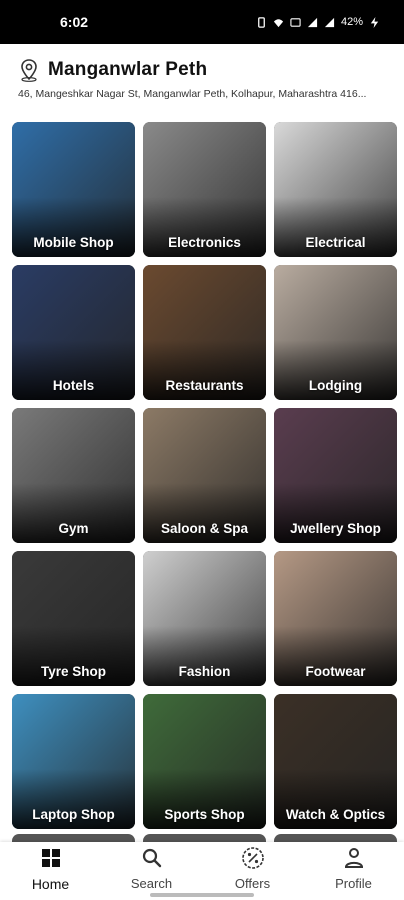  I want to click on category-tile: Mobile Shop, so click(73, 189).